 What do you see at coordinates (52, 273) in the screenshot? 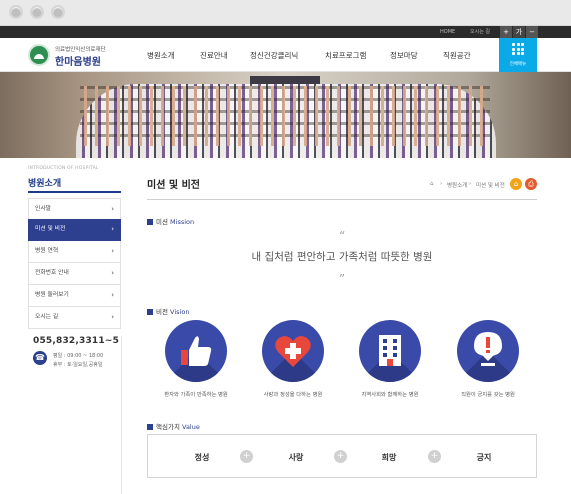
I see `sidebar-item-label: 전화번호 안내` at bounding box center [52, 273].